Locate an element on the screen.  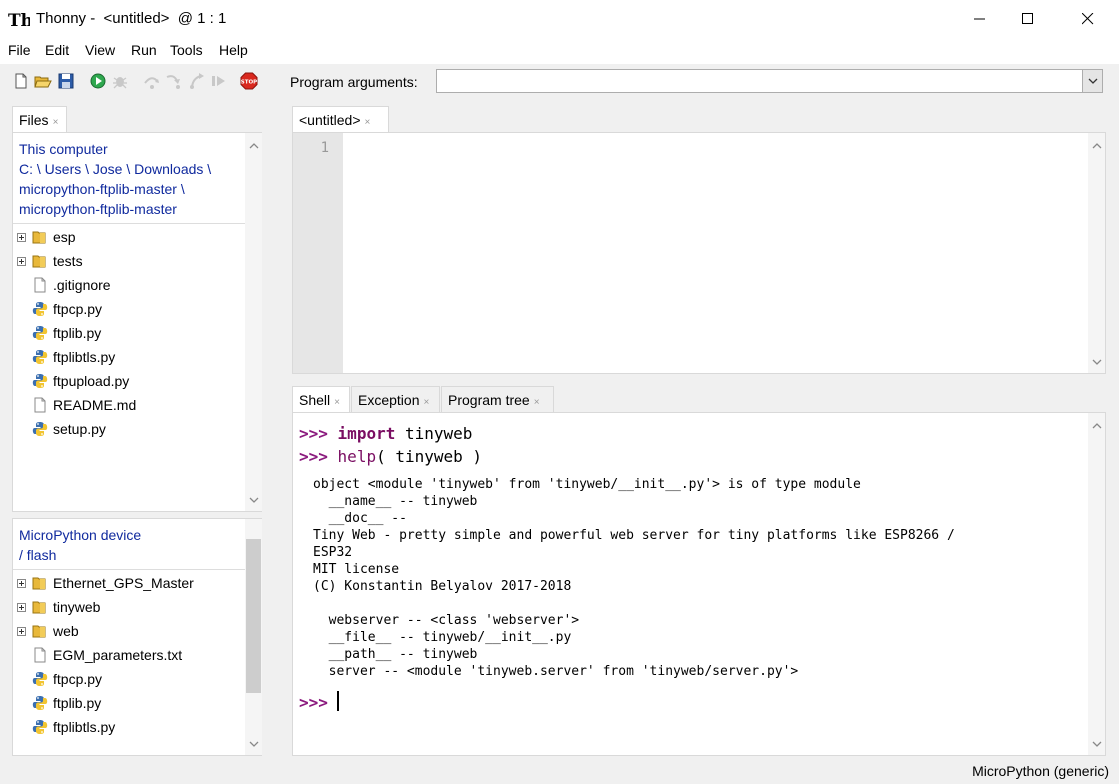
debug-icon is located at coordinates (120, 81).